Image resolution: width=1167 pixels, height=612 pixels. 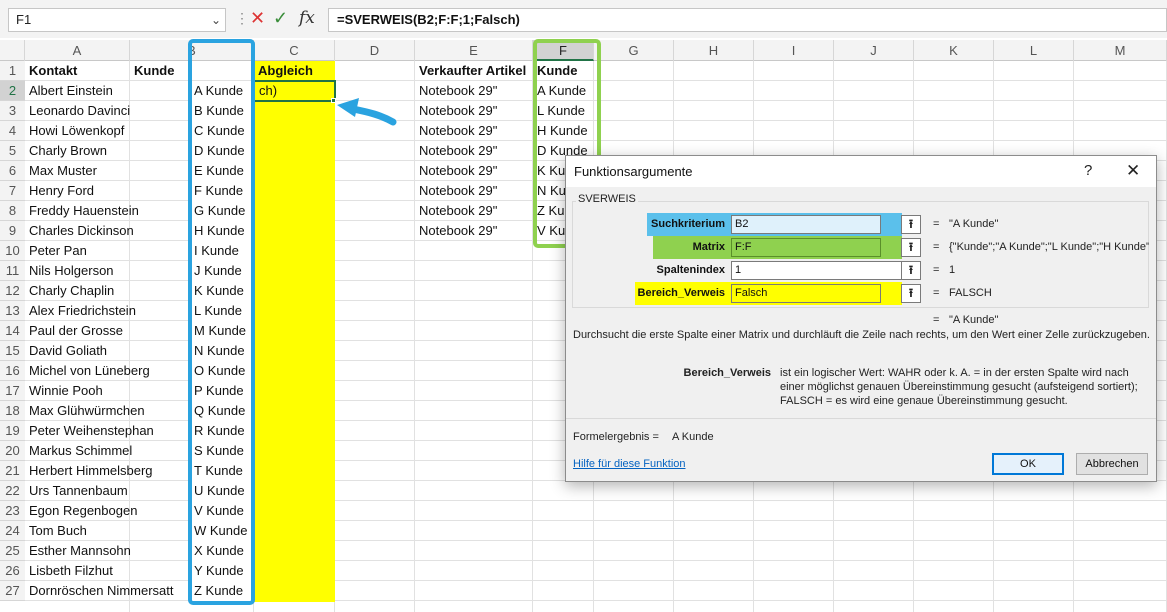 What do you see at coordinates (1028, 464) in the screenshot?
I see `ok-button: OK` at bounding box center [1028, 464].